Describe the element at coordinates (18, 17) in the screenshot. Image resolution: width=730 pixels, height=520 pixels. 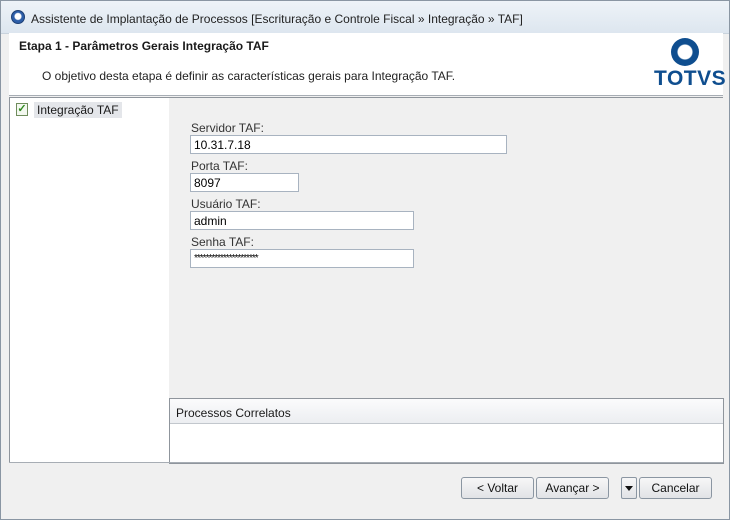
I see `app-icon` at that location.